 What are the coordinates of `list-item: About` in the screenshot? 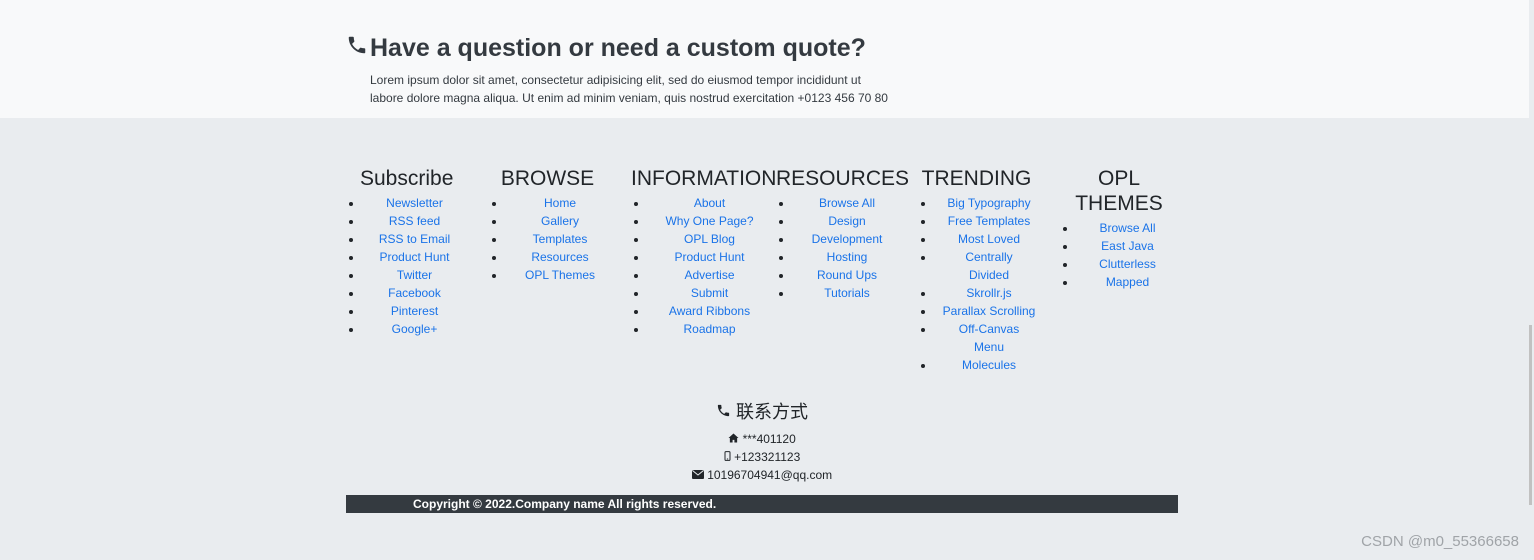 It's located at (709, 203).